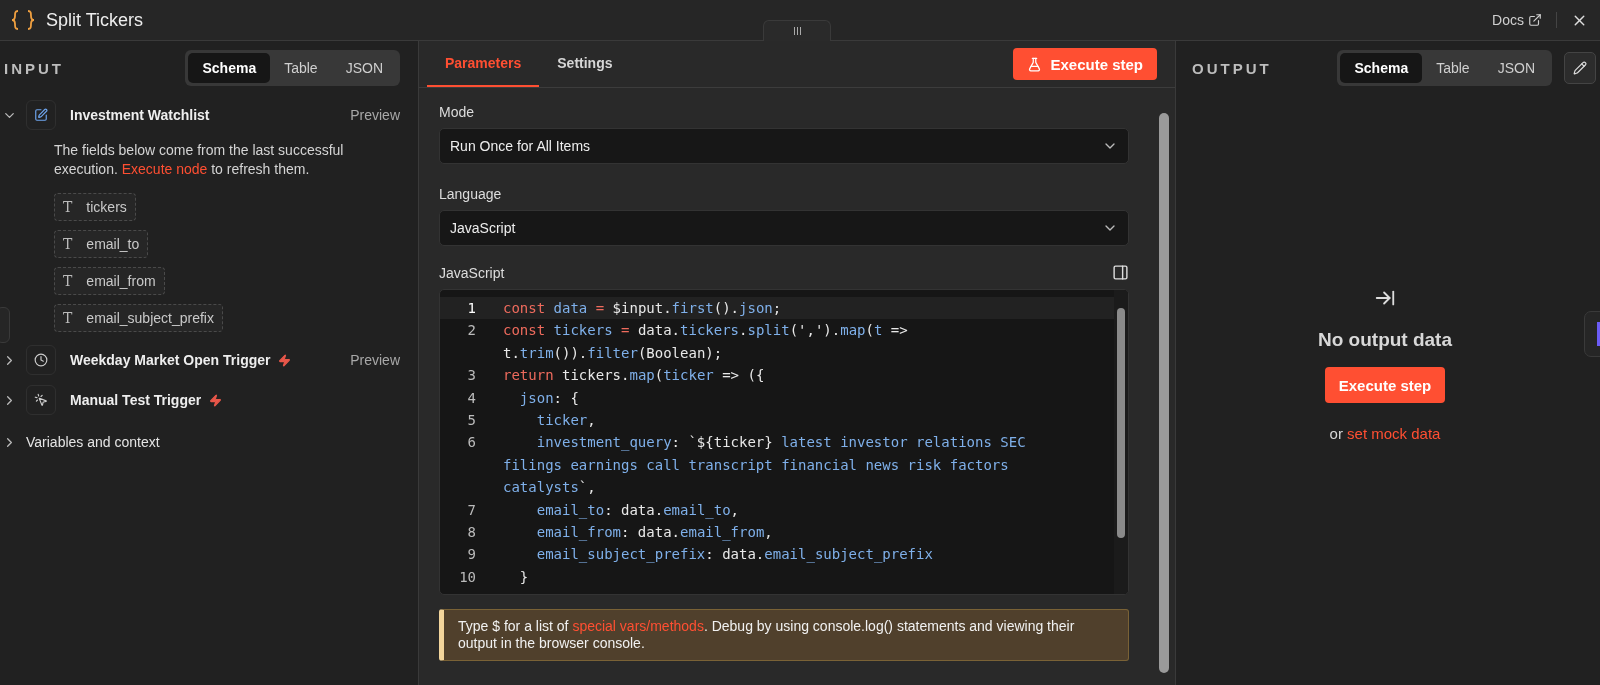  What do you see at coordinates (472, 272) in the screenshot?
I see `field-label: JavaScript` at bounding box center [472, 272].